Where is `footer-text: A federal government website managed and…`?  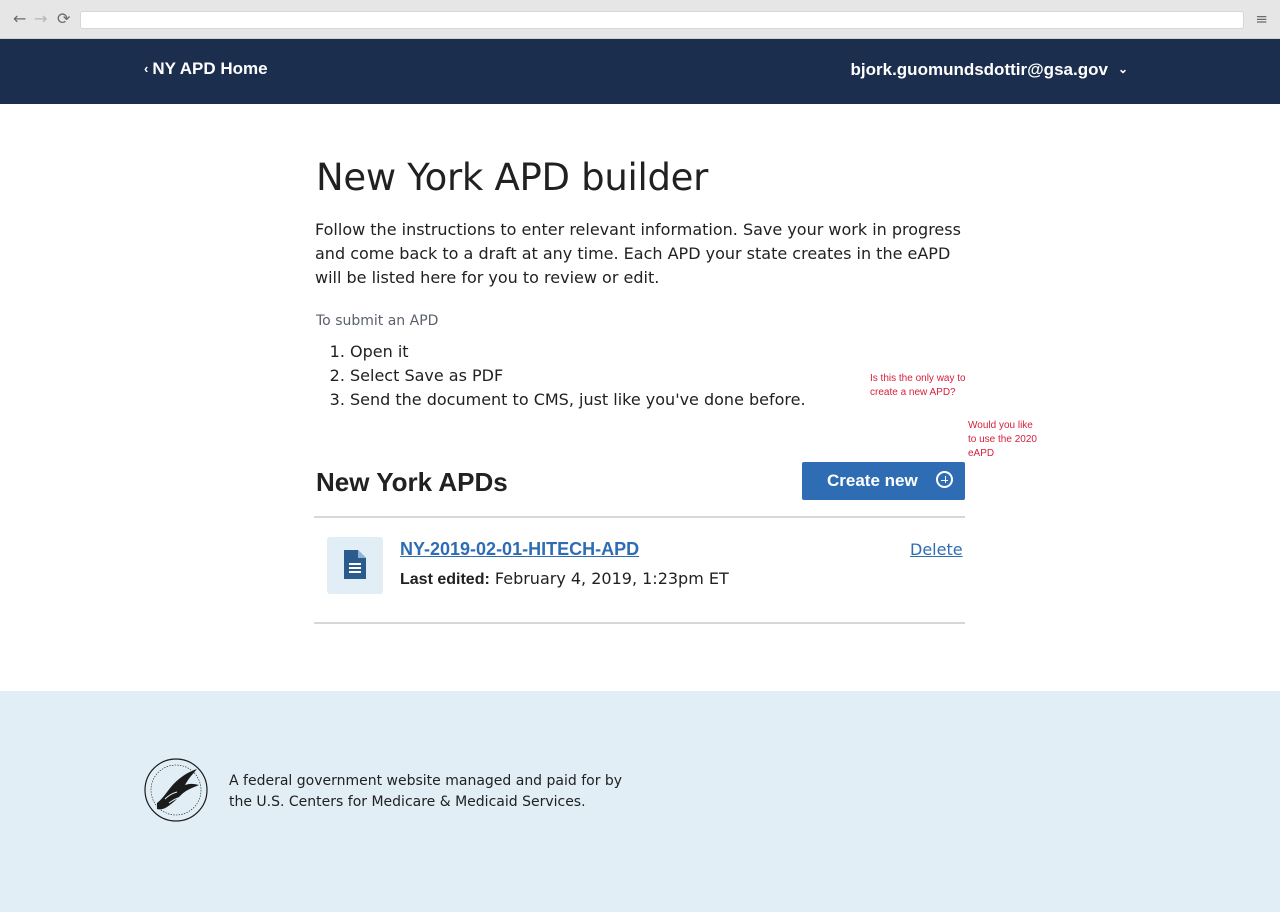
footer-text: A federal government website managed and… is located at coordinates (426, 791).